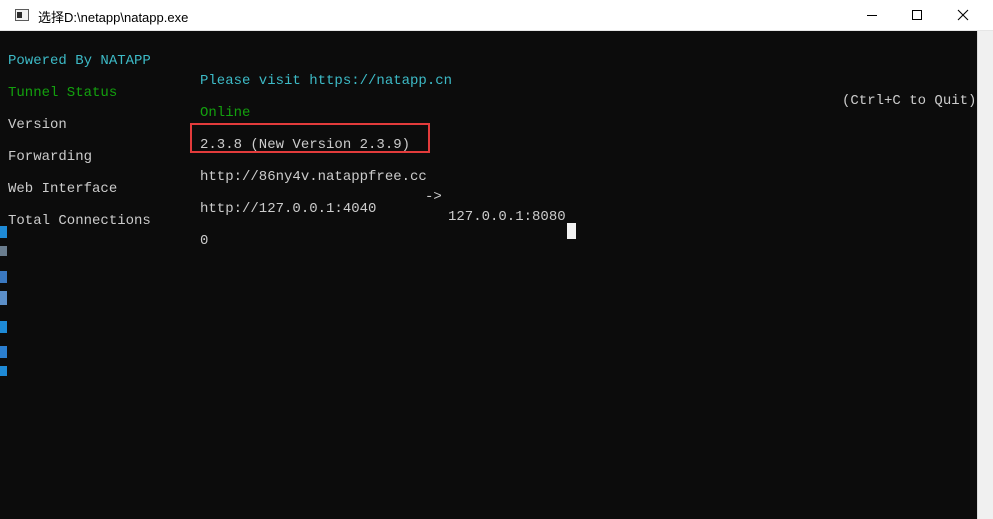 The height and width of the screenshot is (519, 993). I want to click on total-connections-line: Total Connections 0, so click(488, 220).